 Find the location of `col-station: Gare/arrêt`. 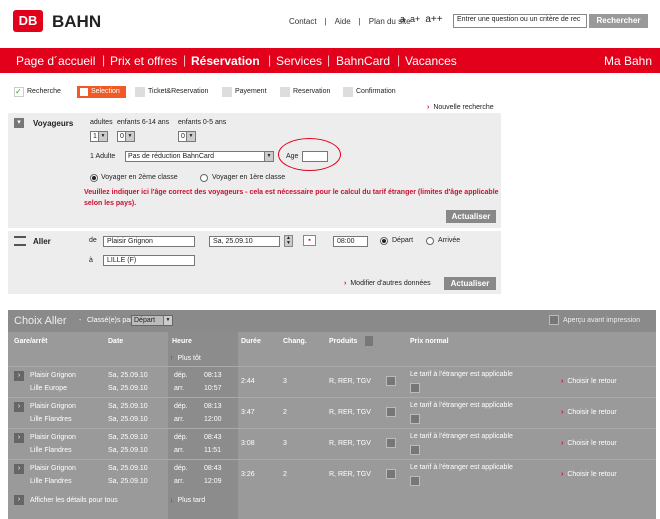

col-station: Gare/arrêt is located at coordinates (31, 341).